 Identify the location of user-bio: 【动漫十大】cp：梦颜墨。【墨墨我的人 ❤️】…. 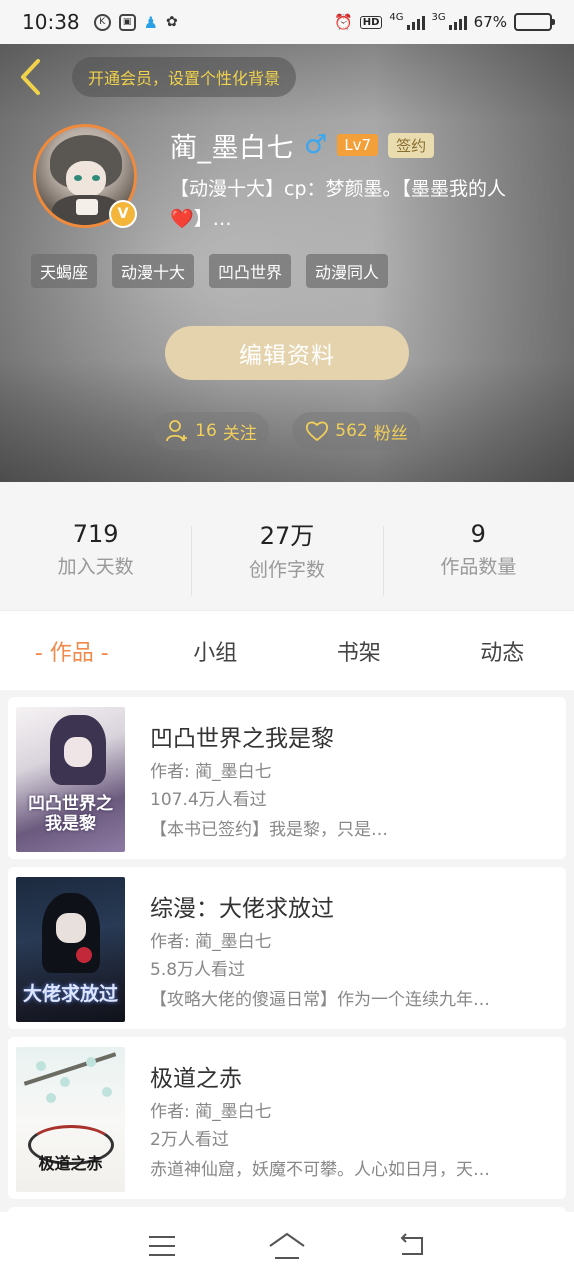
(368, 204).